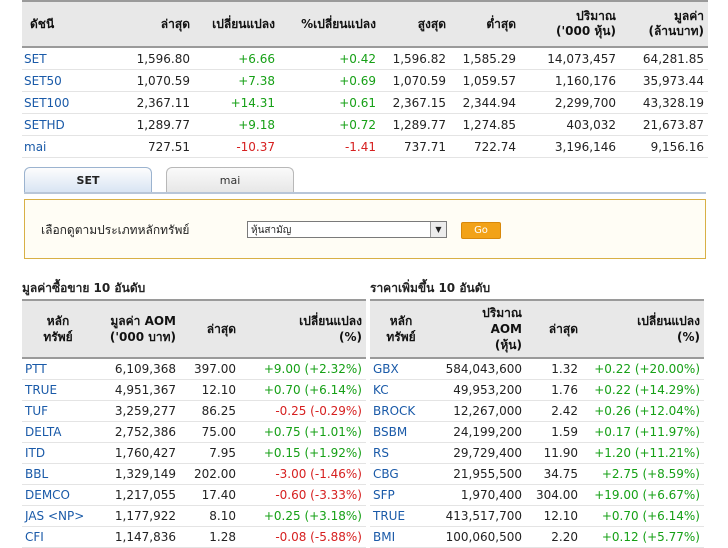  I want to click on table-row: TRUE 413,517,700 12.10 +0.70 (+6.14%), so click(537, 516).